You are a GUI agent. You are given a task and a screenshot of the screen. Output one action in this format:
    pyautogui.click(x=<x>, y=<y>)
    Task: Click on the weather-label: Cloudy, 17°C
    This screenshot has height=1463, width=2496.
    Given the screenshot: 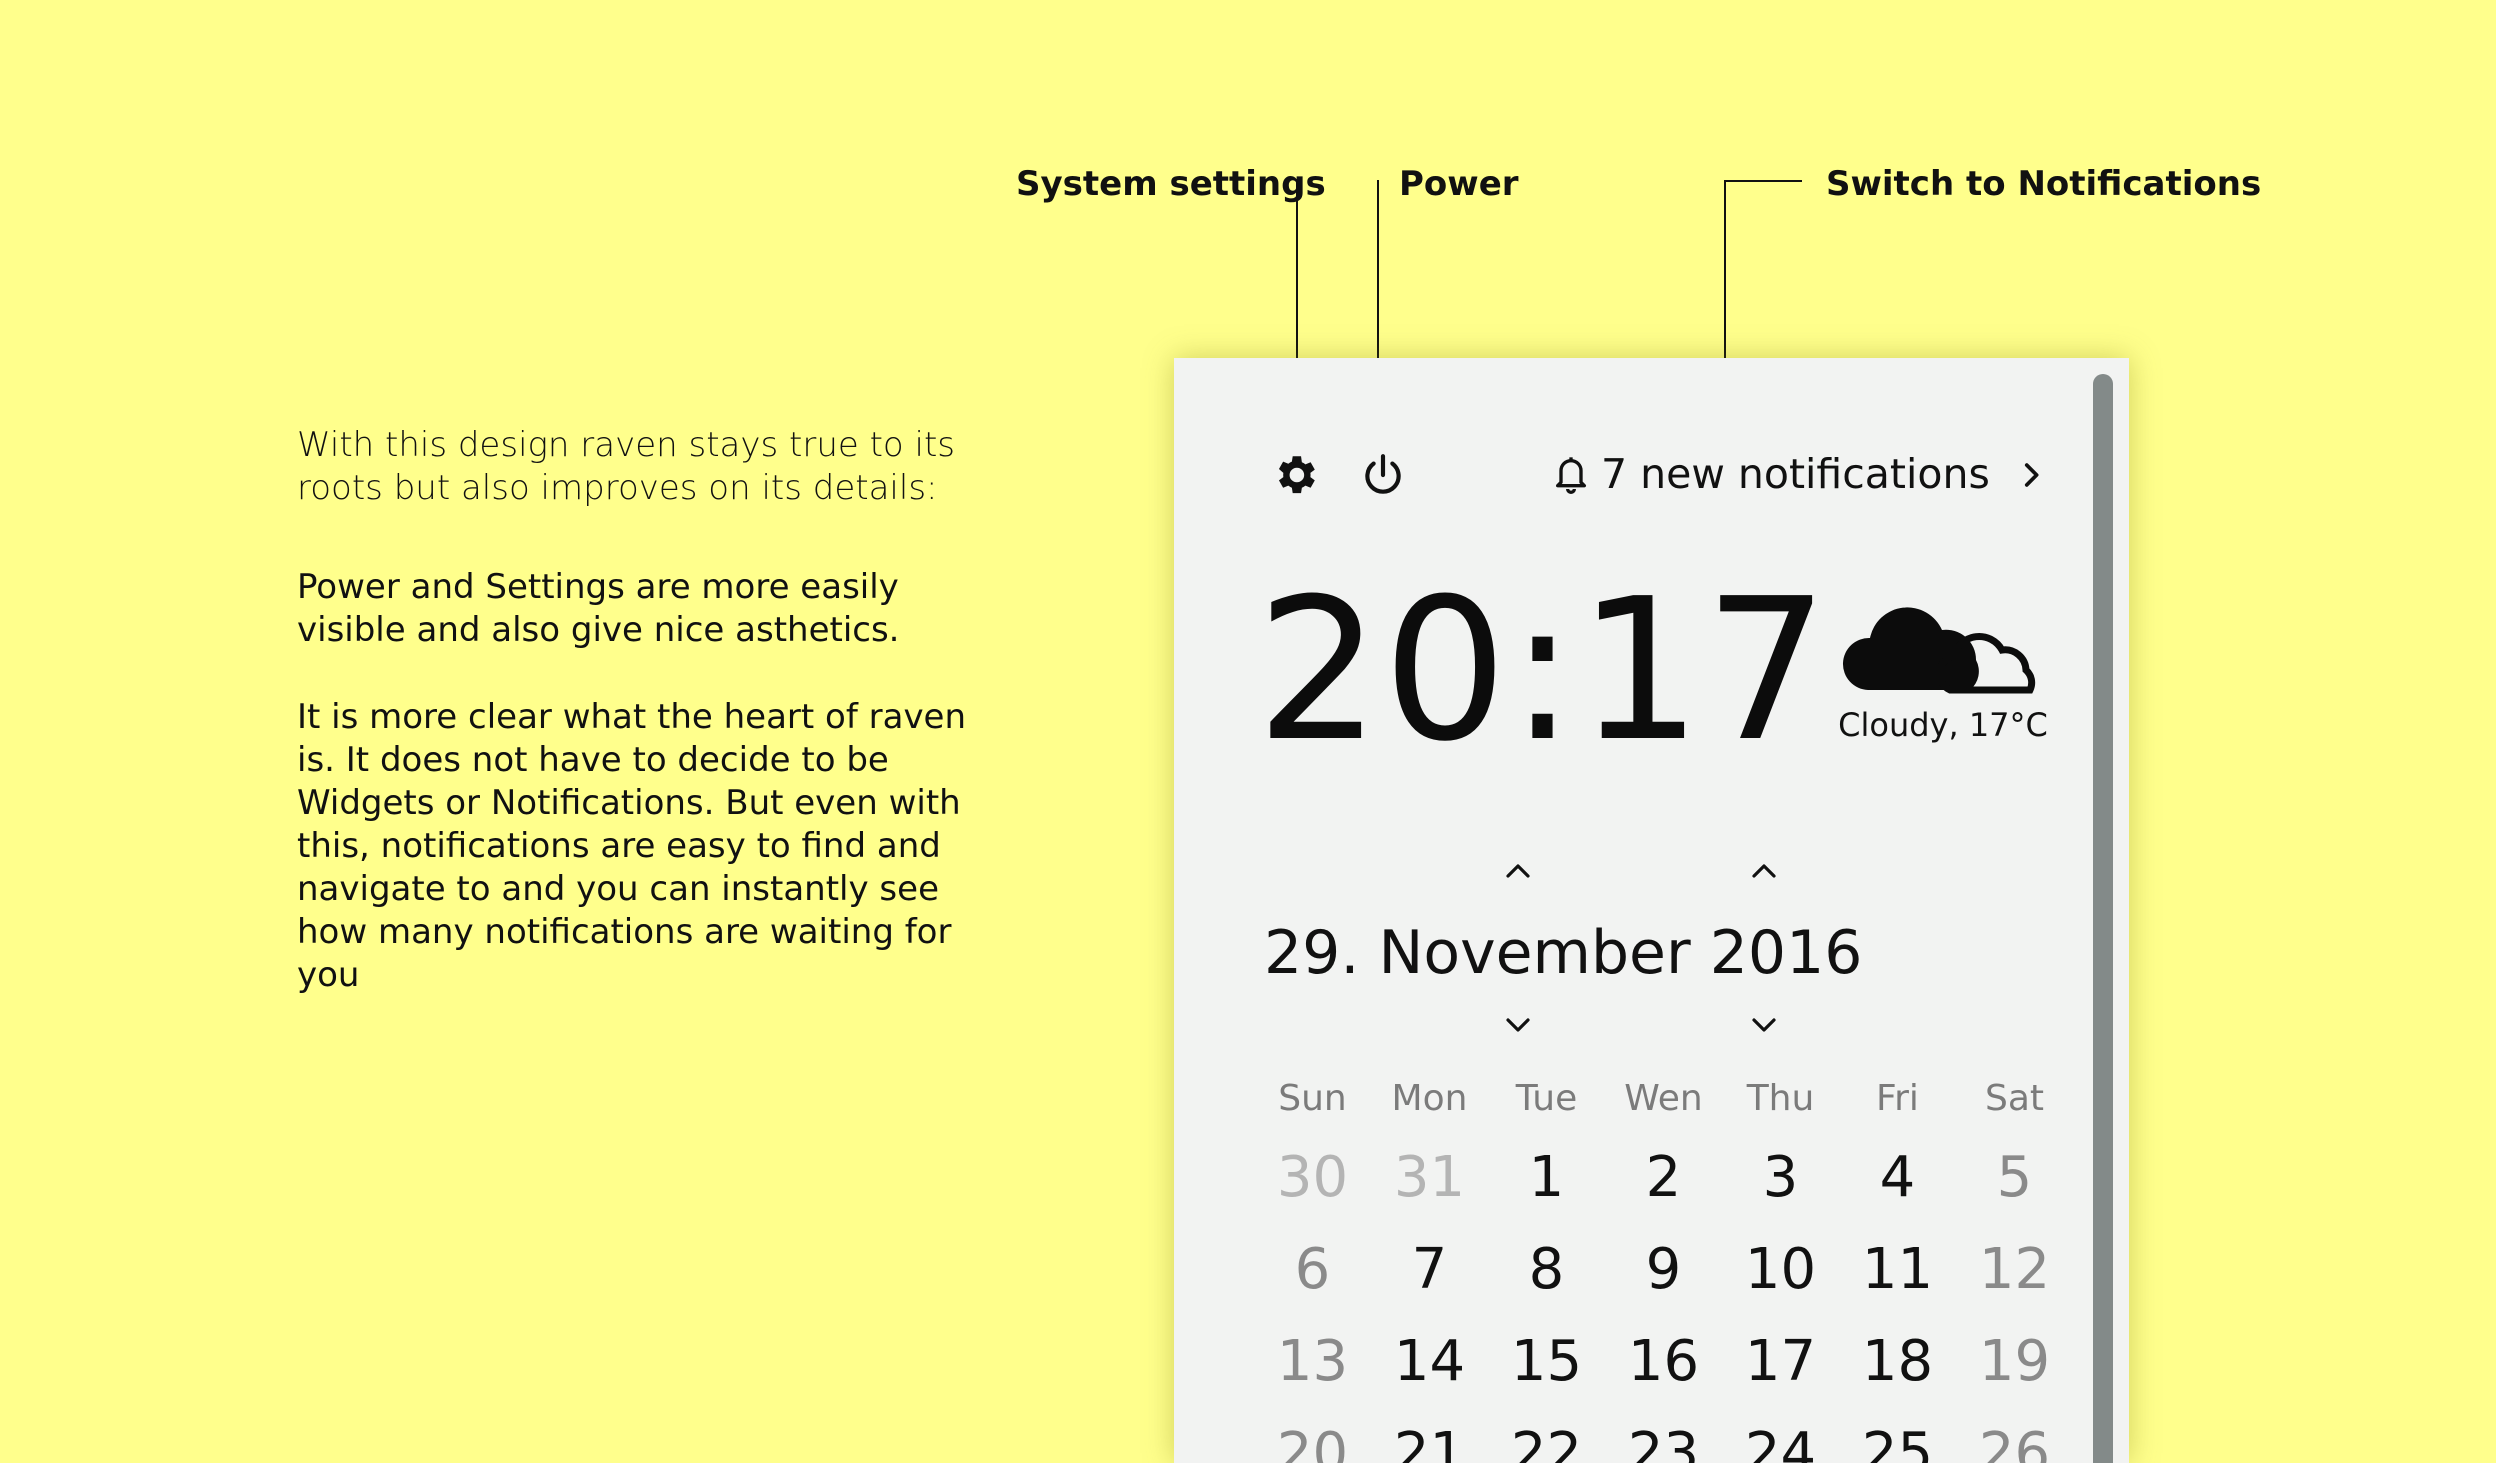 What is the action you would take?
    pyautogui.click(x=1943, y=725)
    